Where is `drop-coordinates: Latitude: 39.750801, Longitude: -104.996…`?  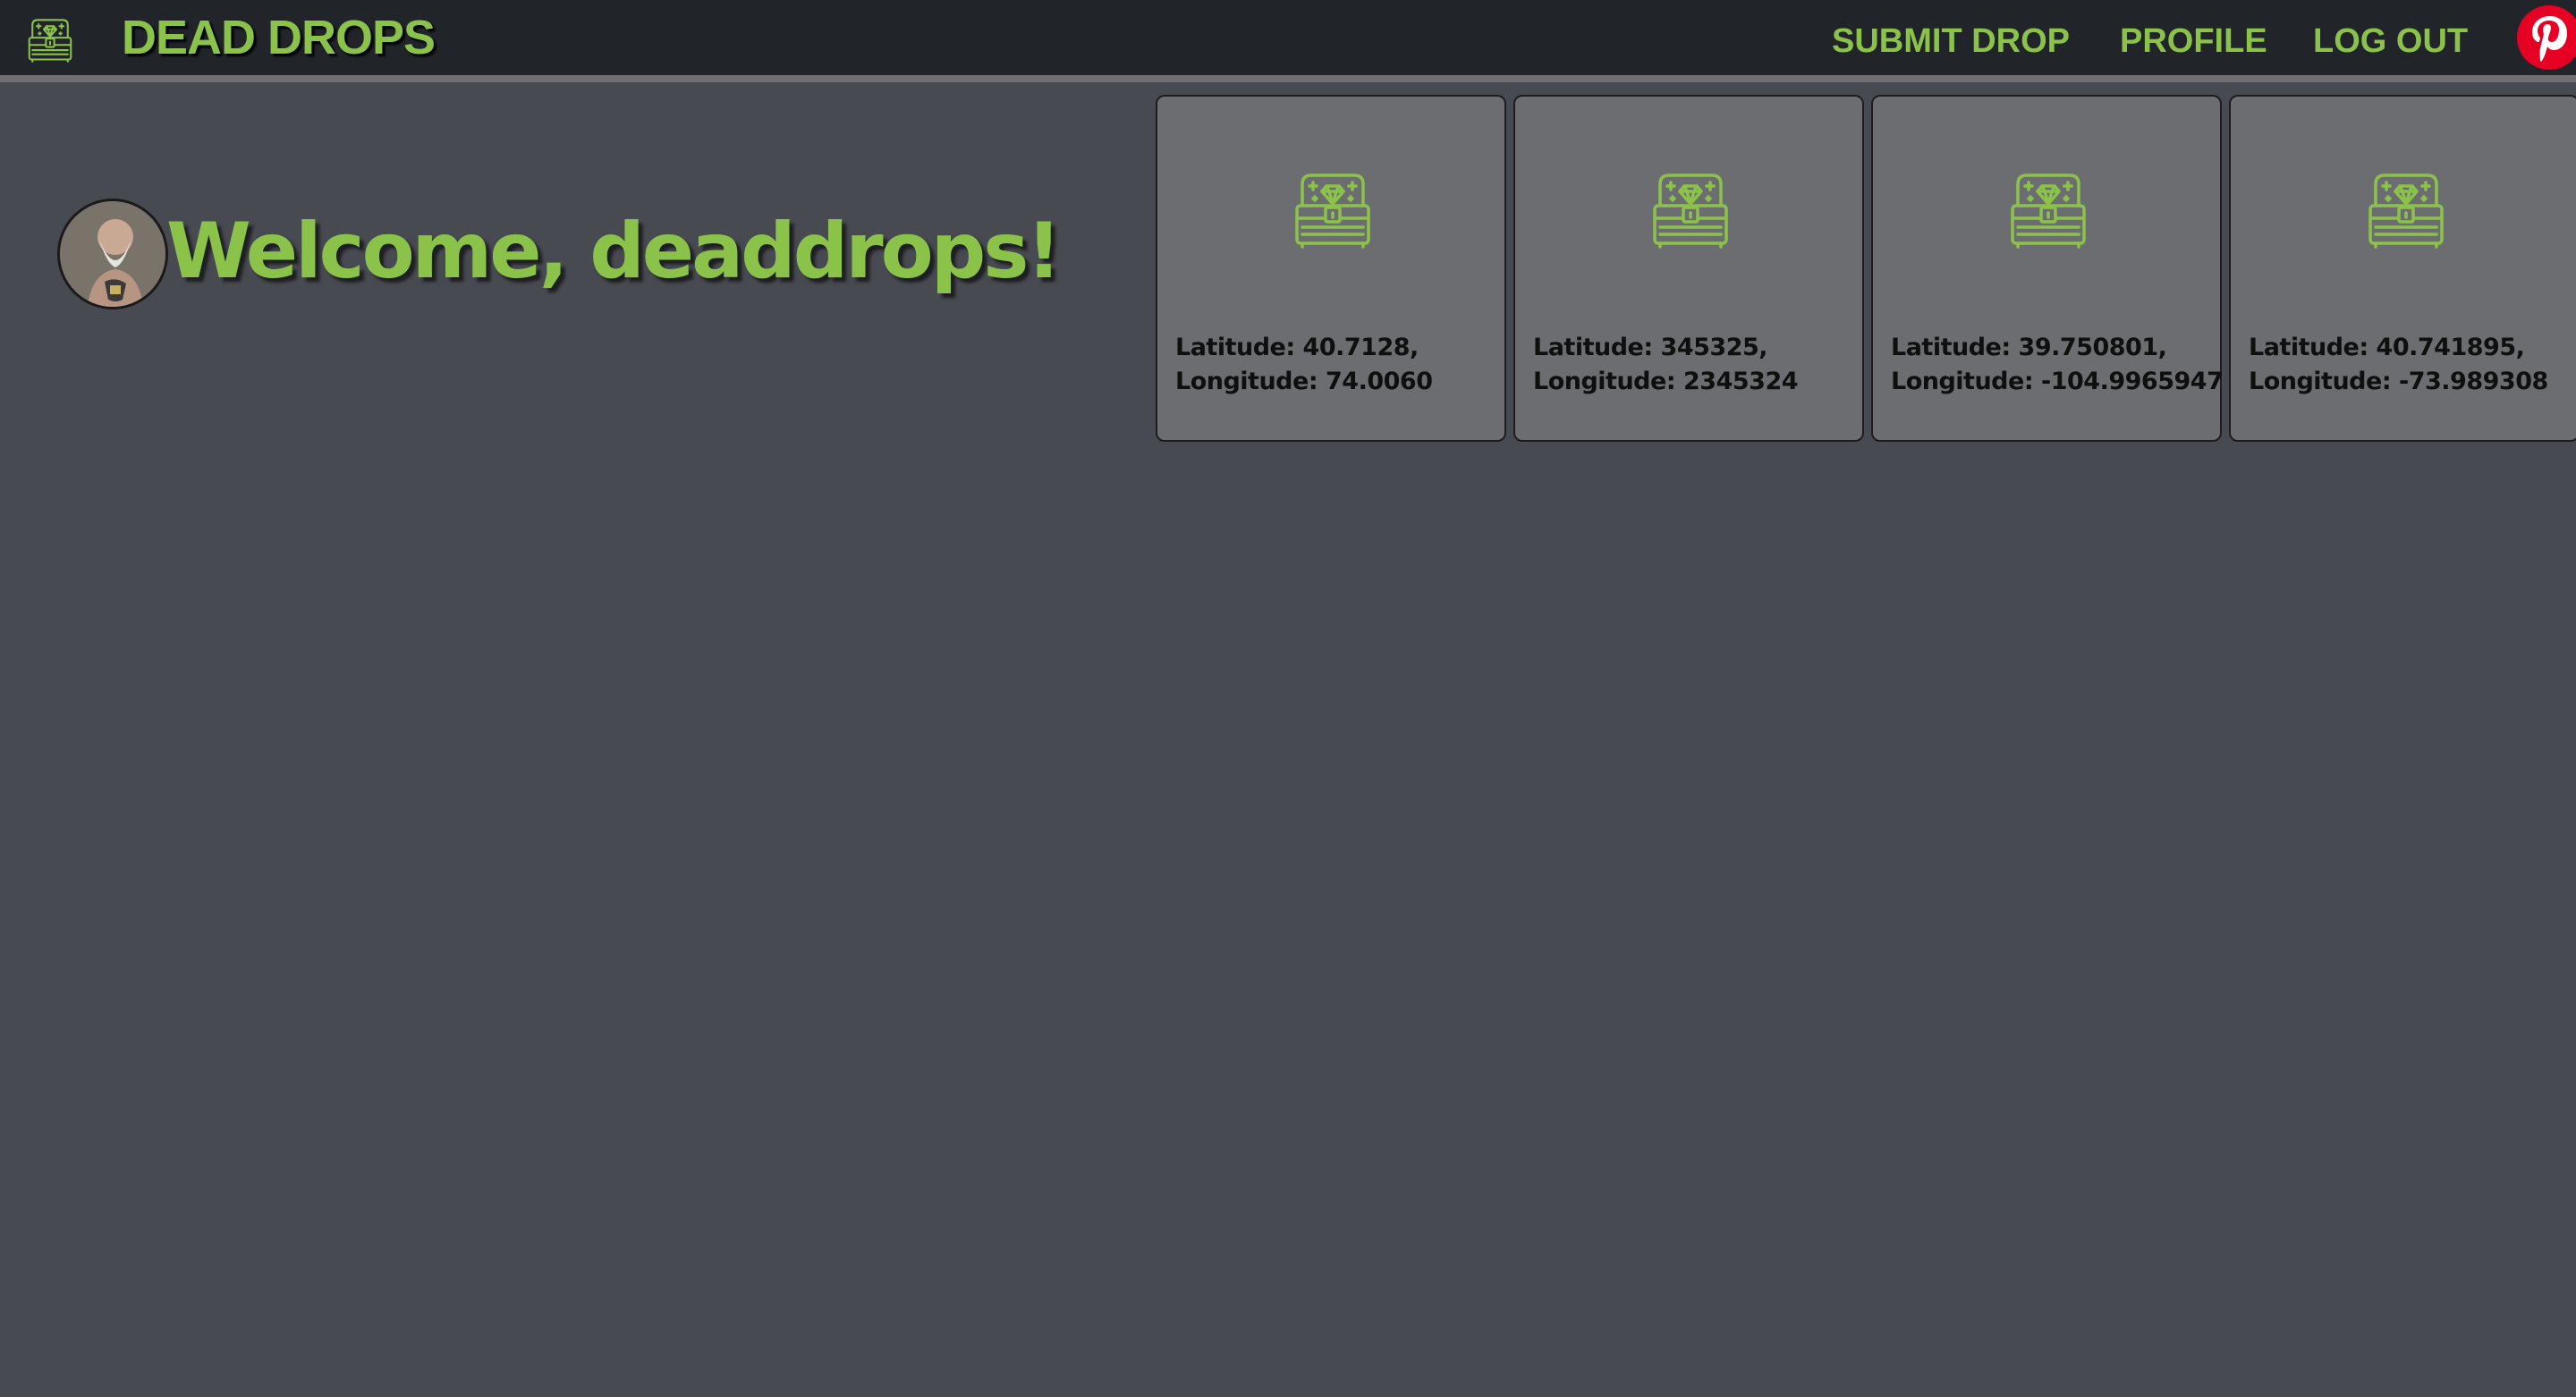 drop-coordinates: Latitude: 39.750801, Longitude: -104.996… is located at coordinates (2057, 365).